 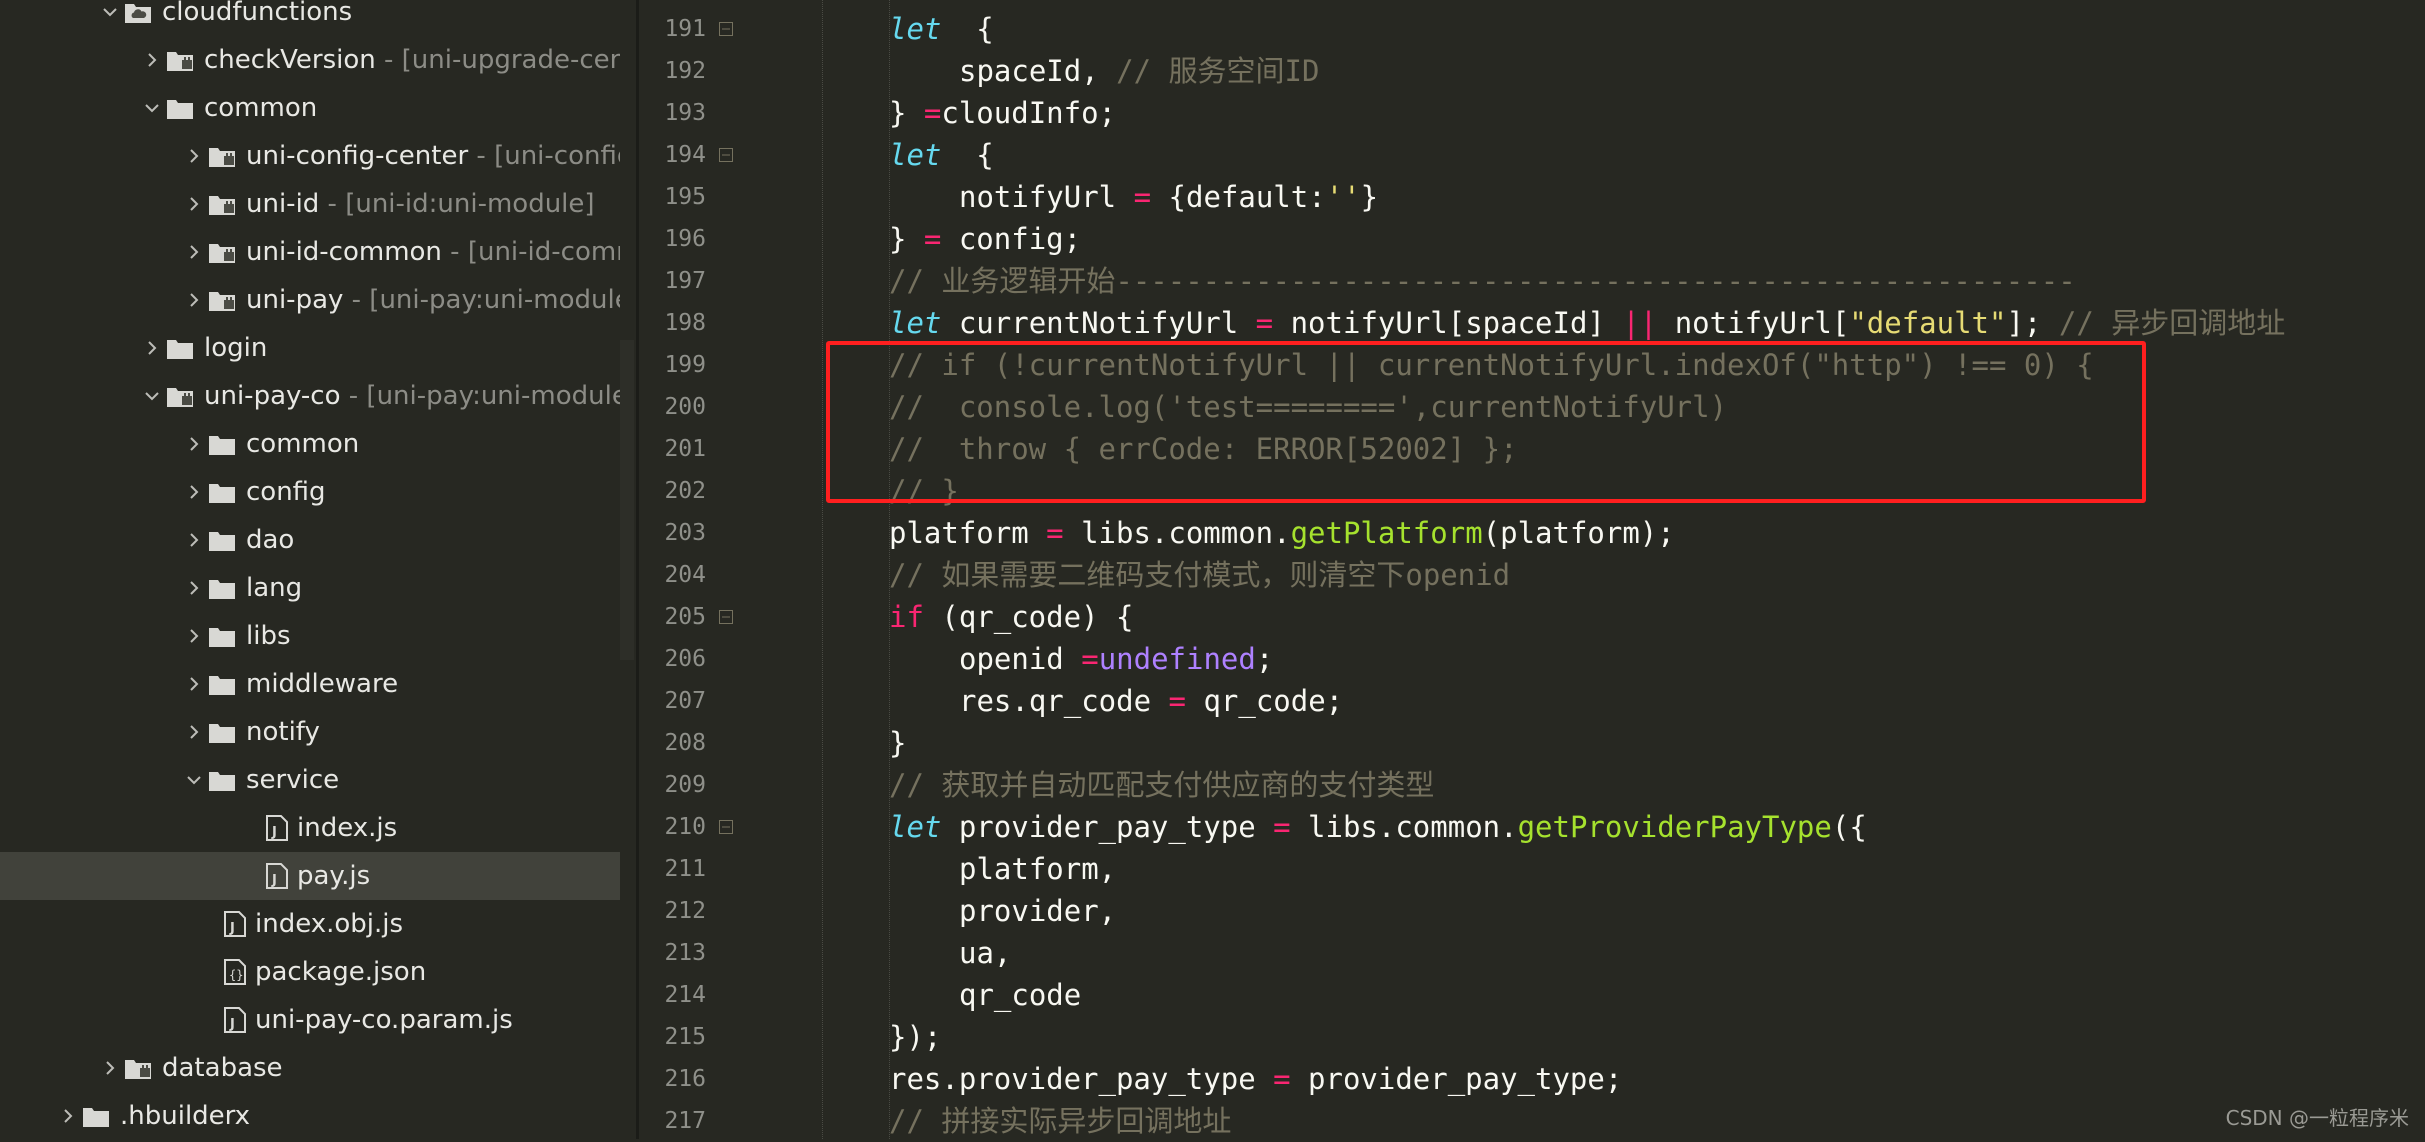 I want to click on tree-item-label: config, so click(x=286, y=492).